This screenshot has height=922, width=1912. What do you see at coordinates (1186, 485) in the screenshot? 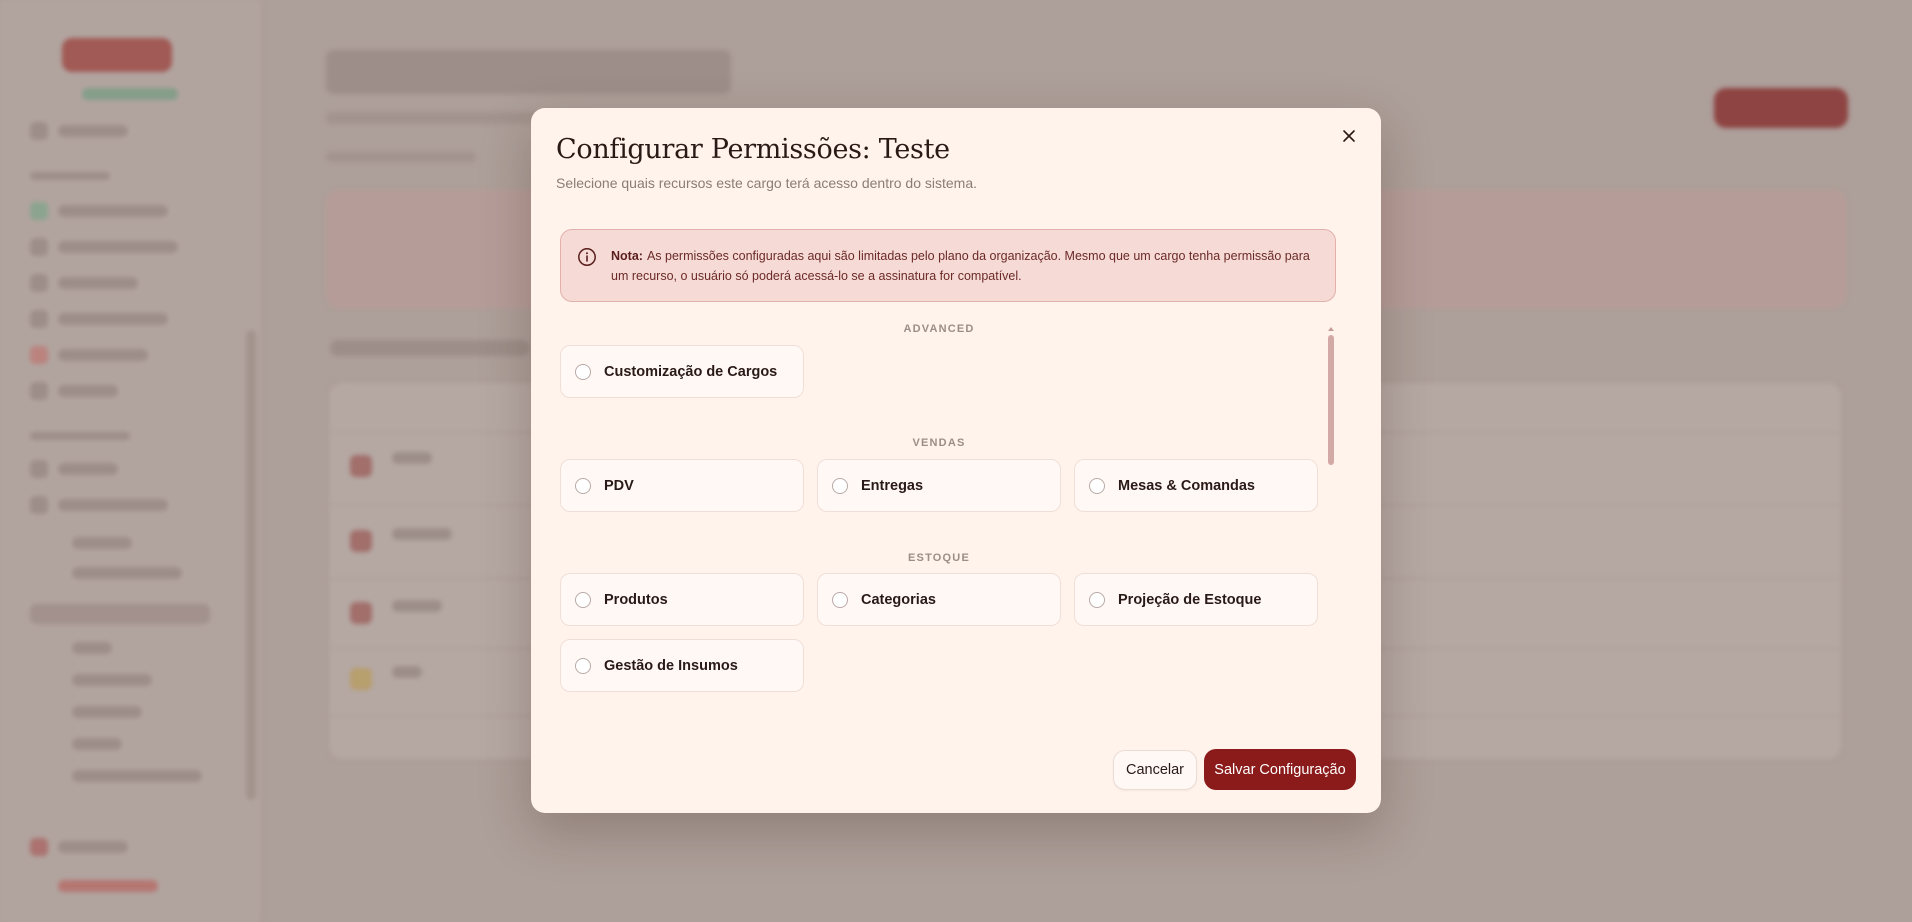
I see `permission-label: Mesas & Comandas` at bounding box center [1186, 485].